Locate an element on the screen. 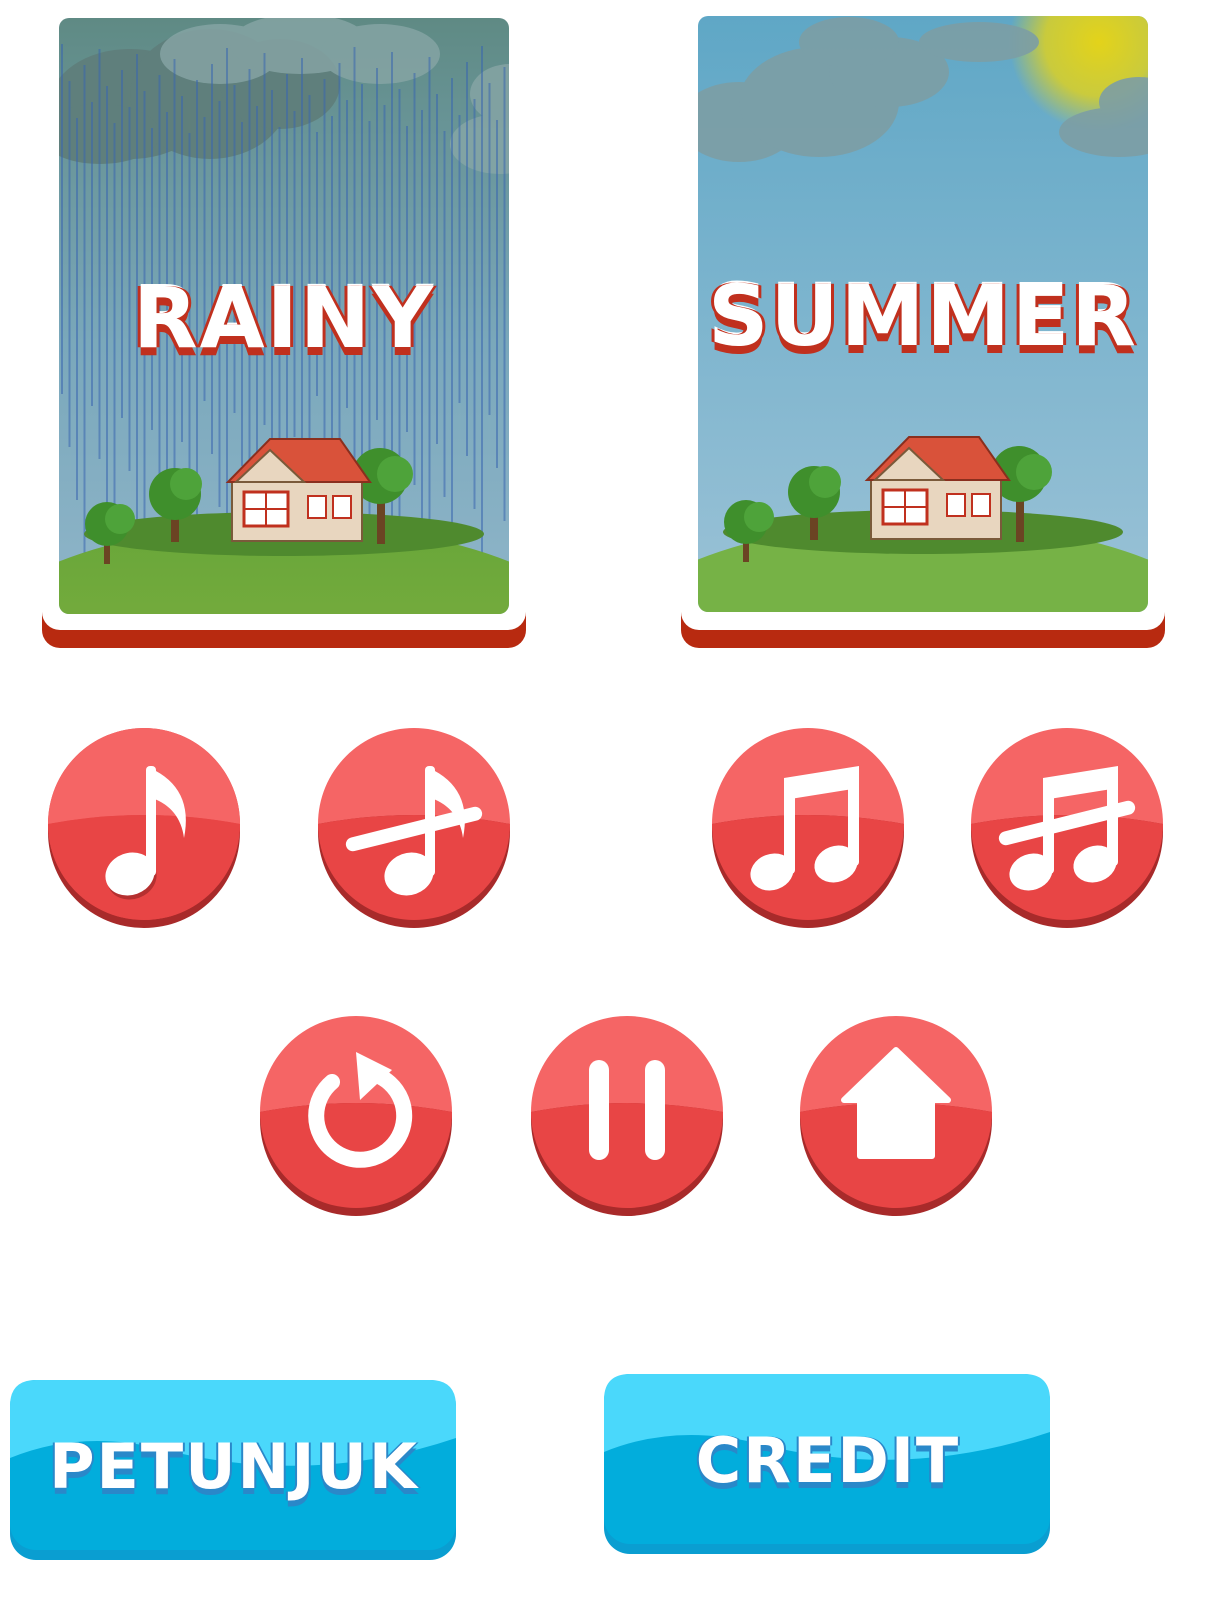 This screenshot has width=1214, height=1621. credit-button: CREDIT is located at coordinates (828, 1464).